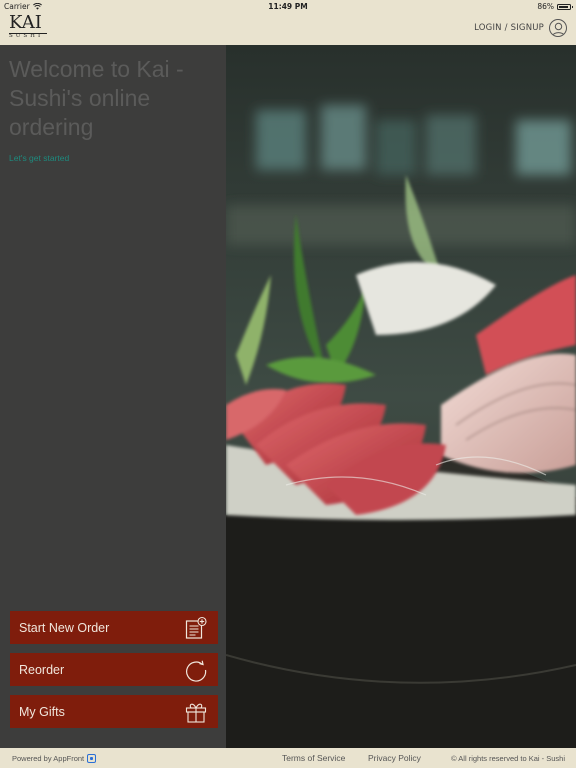 The image size is (576, 768). Describe the element at coordinates (509, 28) in the screenshot. I see `login-signup-label: LOGIN / SIGNUP` at that location.